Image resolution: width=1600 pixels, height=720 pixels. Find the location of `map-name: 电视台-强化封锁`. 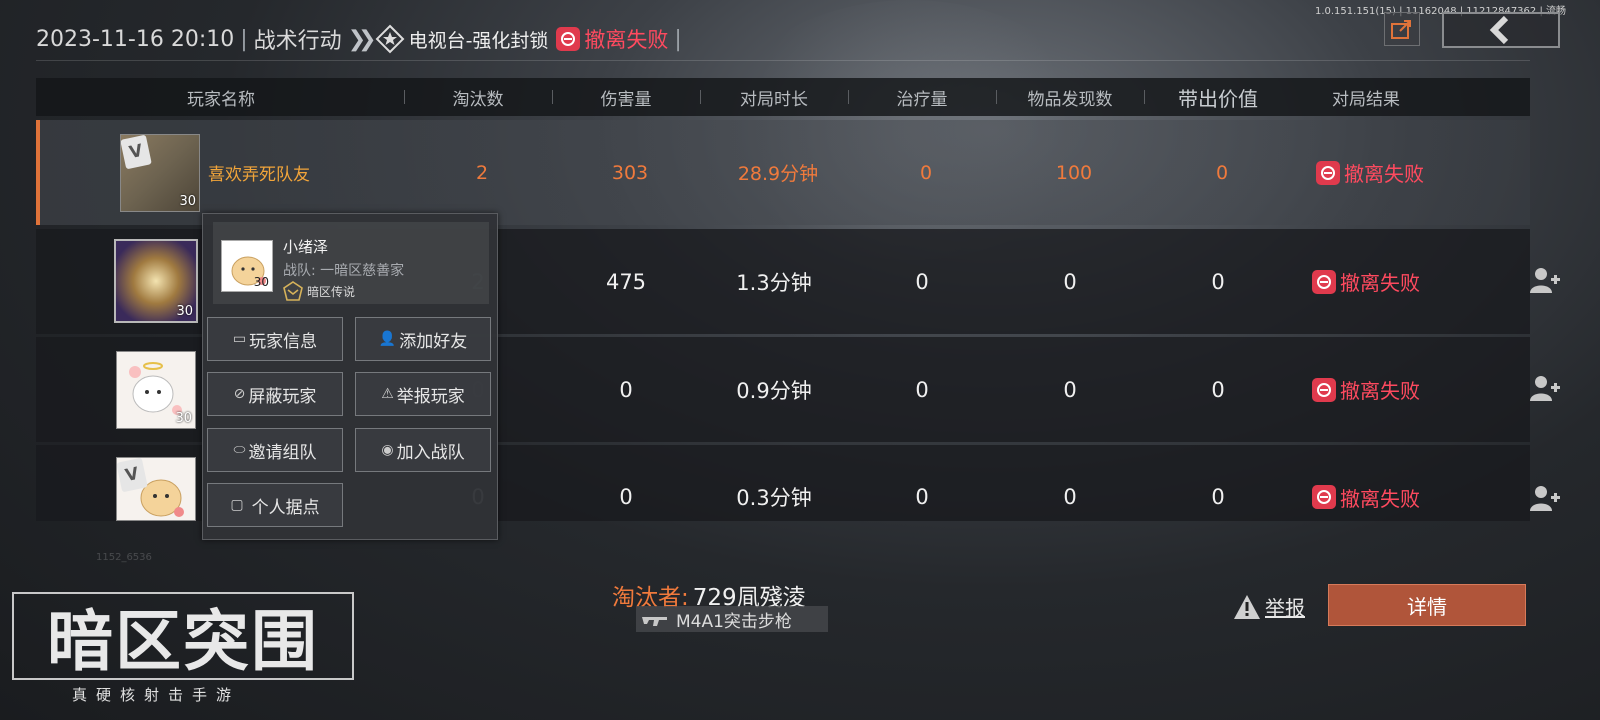

map-name: 电视台-强化封锁 is located at coordinates (478, 40).